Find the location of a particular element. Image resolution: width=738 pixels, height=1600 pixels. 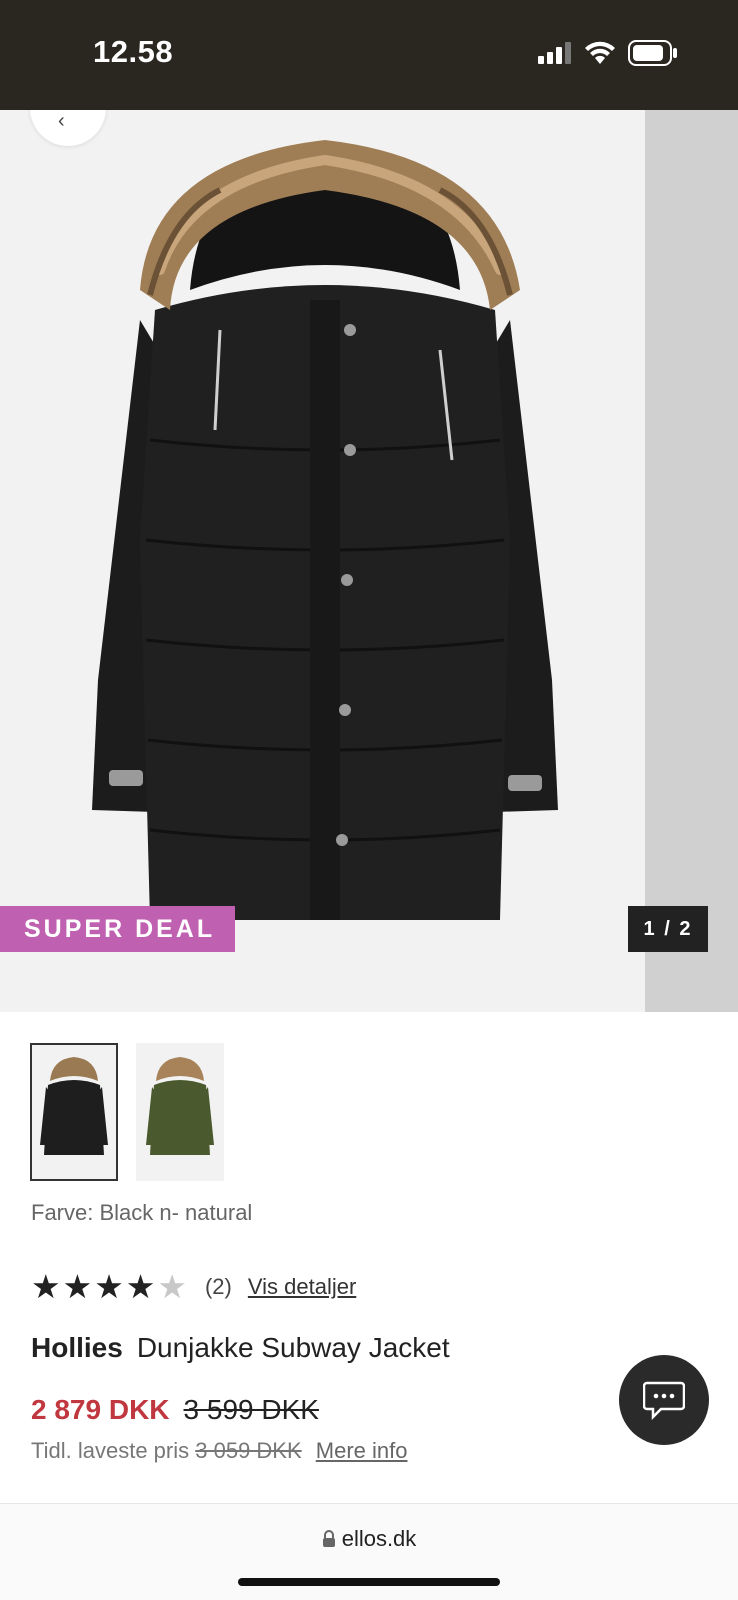

rating-row: ★ ★ ★ ★ ★ (2) Vis detaljer is located at coordinates (193, 1286).